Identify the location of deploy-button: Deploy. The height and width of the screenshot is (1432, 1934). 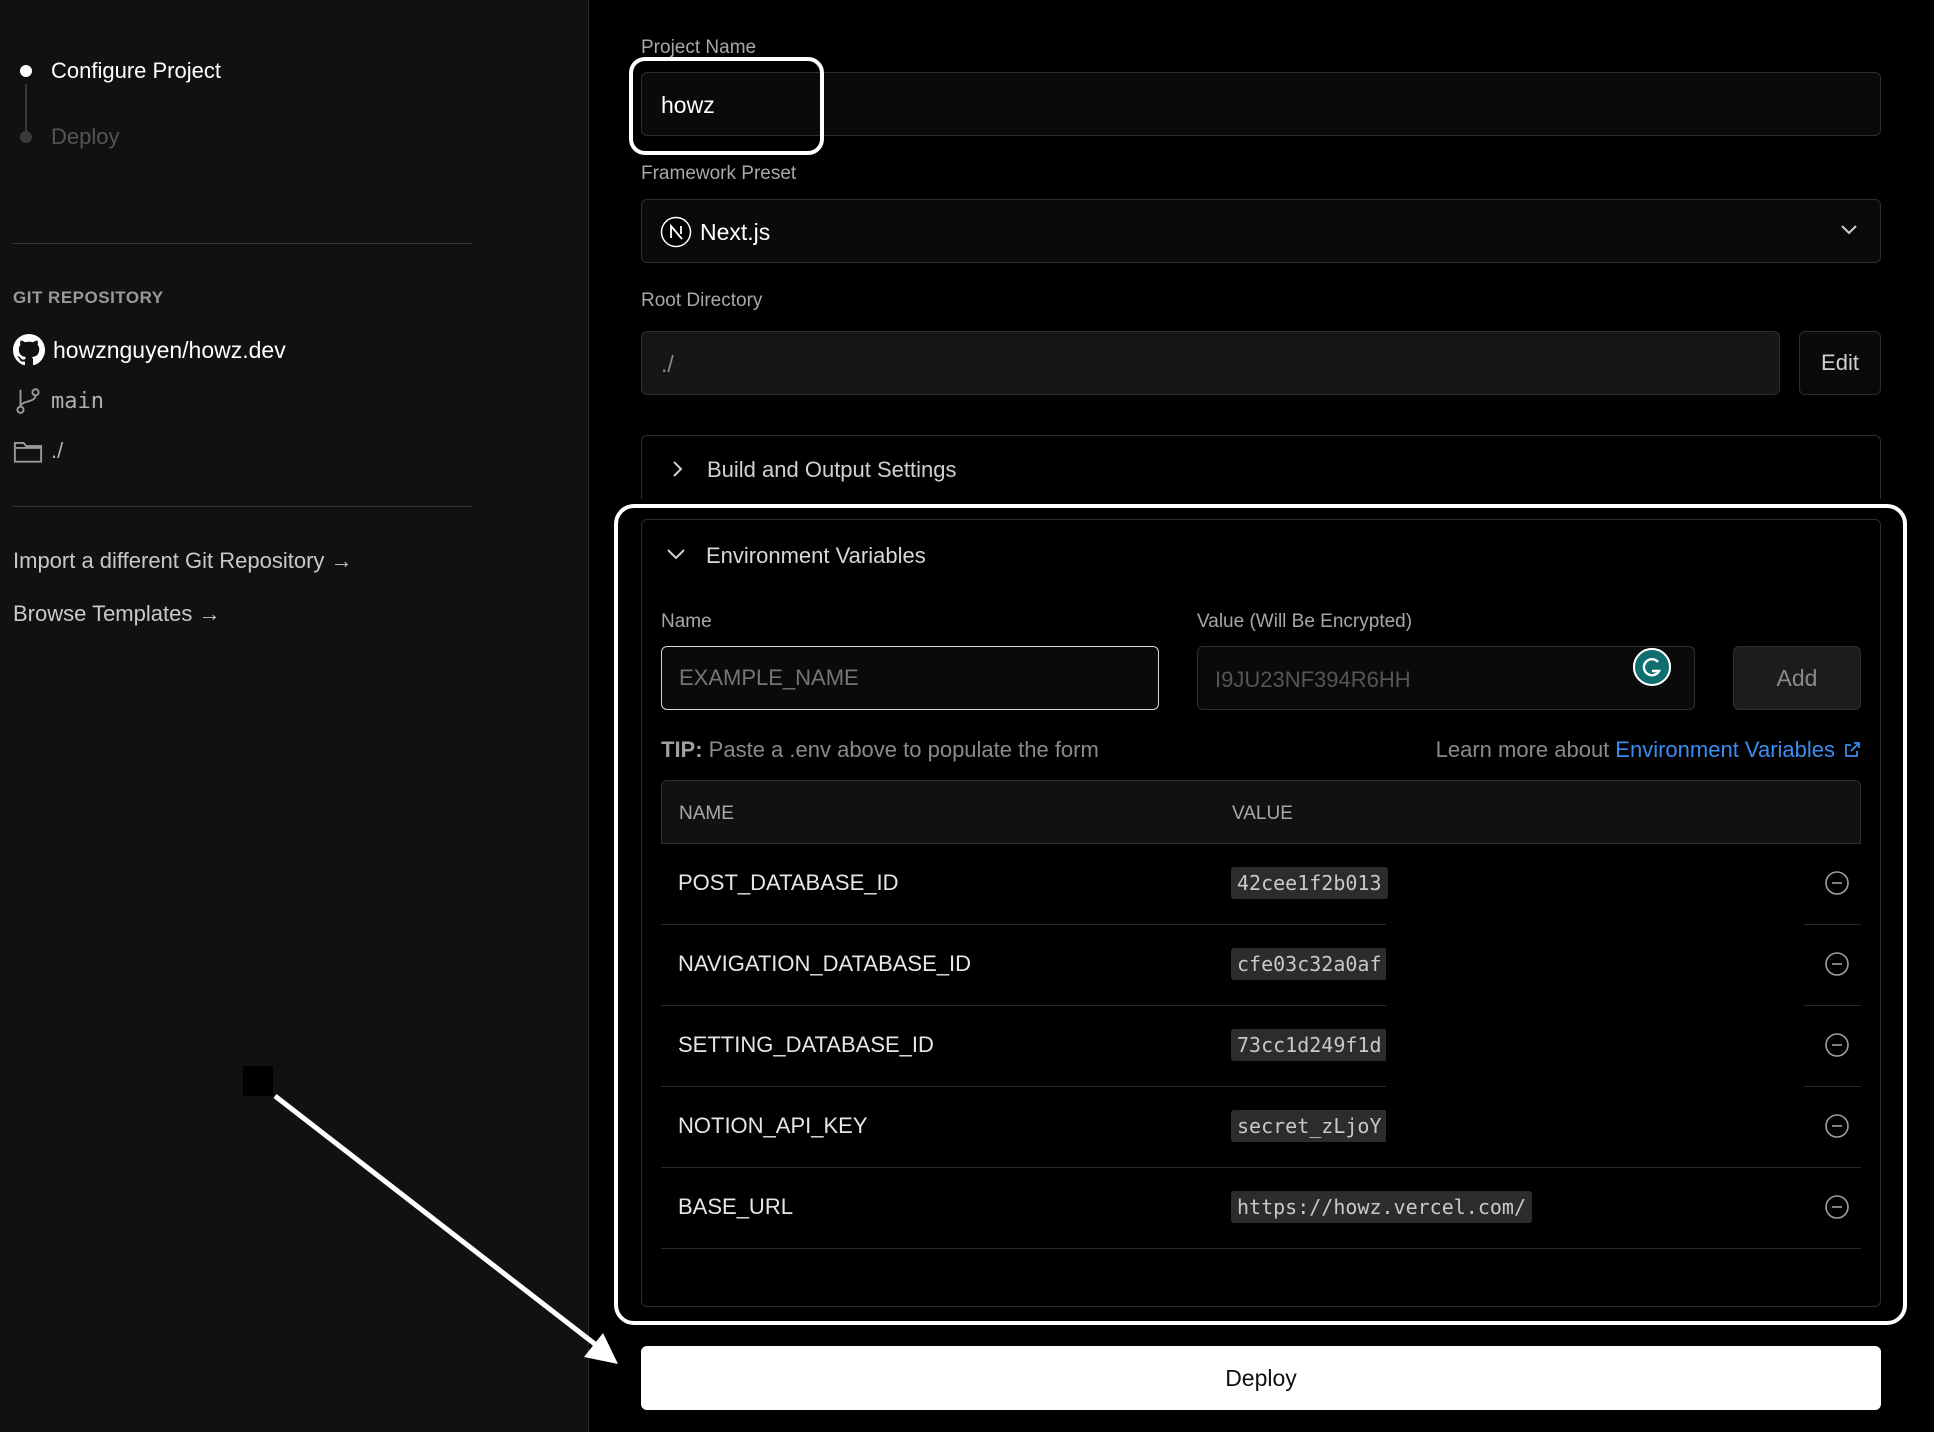
(1261, 1378).